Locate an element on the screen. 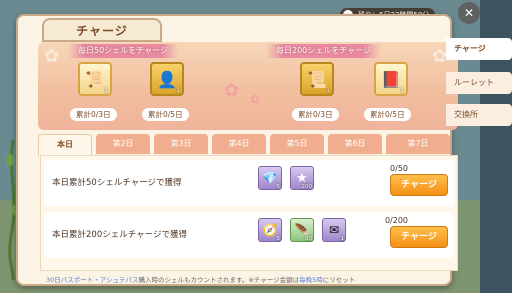  compass-icon: 🧭 is located at coordinates (270, 230).